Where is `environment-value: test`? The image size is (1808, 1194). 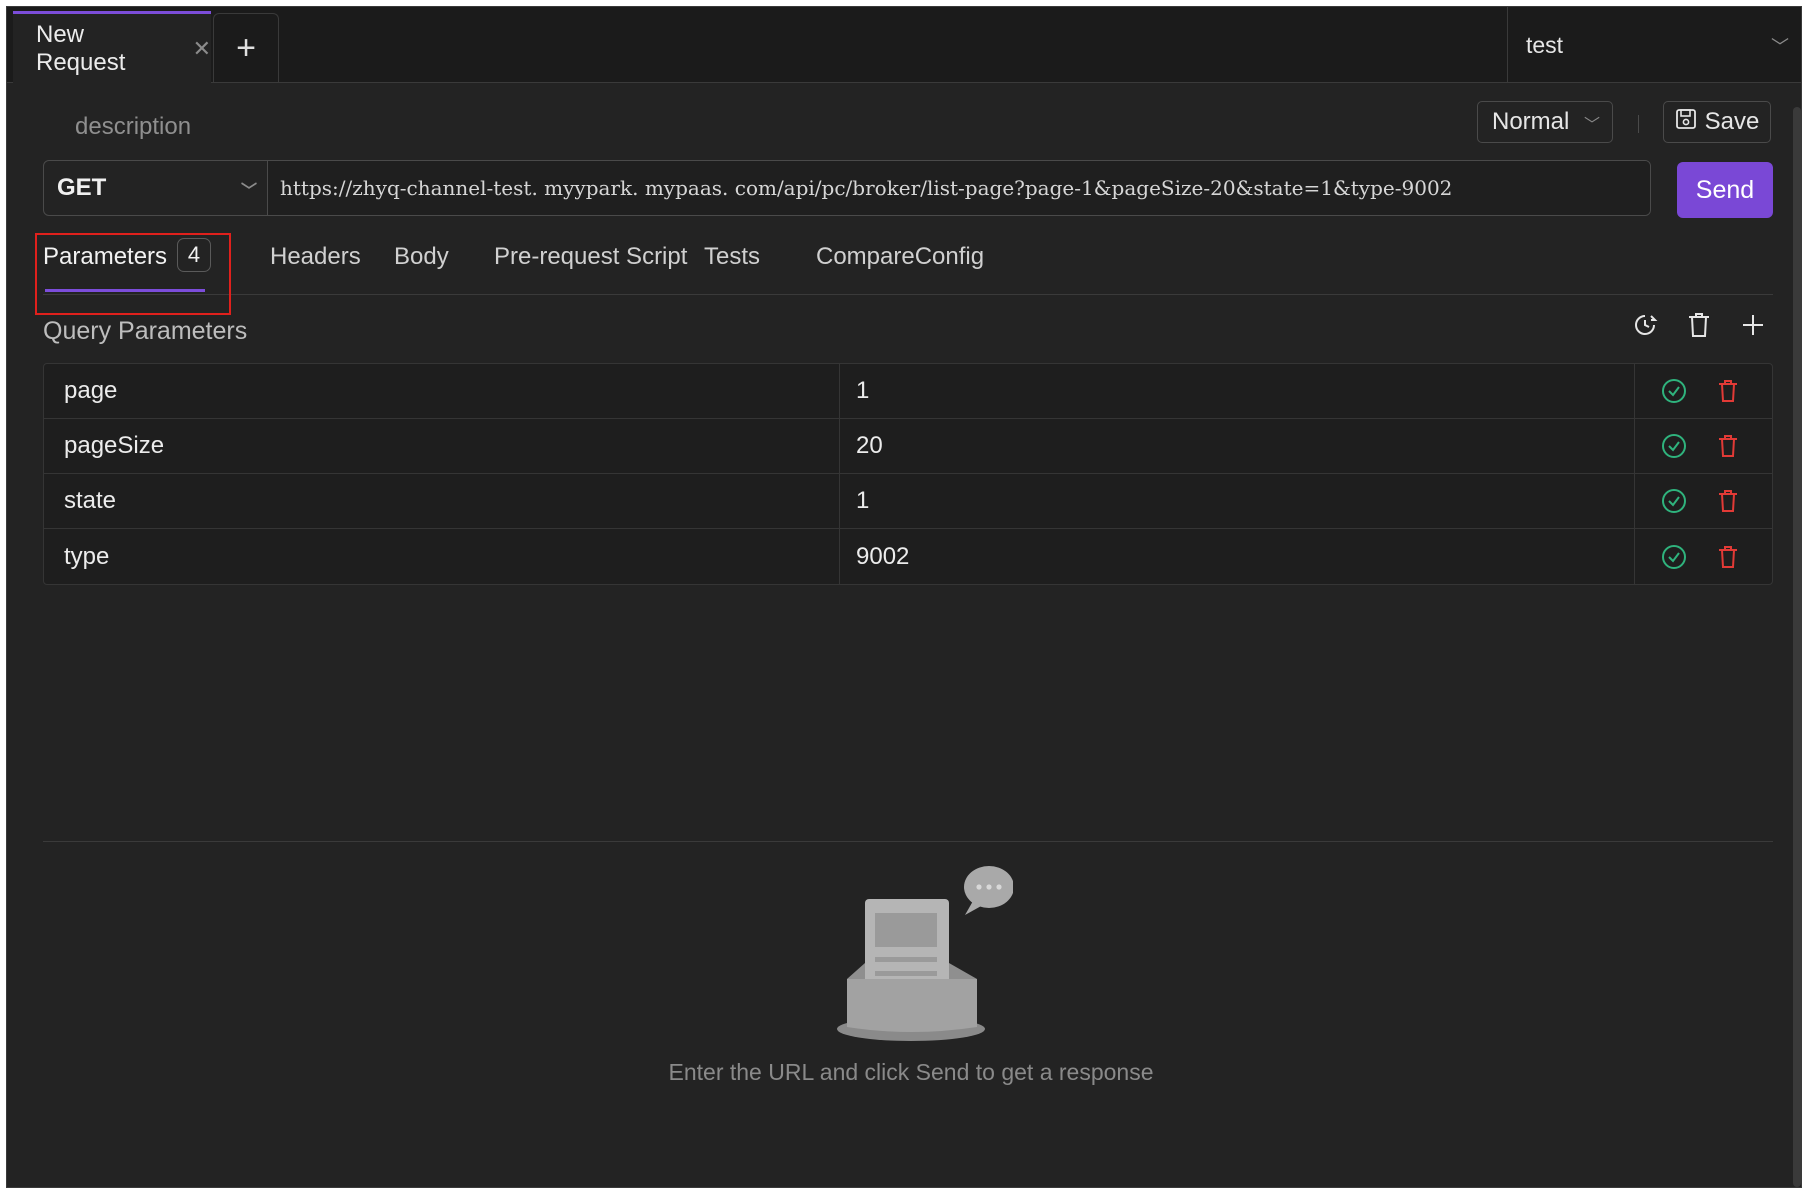 environment-value: test is located at coordinates (1545, 44).